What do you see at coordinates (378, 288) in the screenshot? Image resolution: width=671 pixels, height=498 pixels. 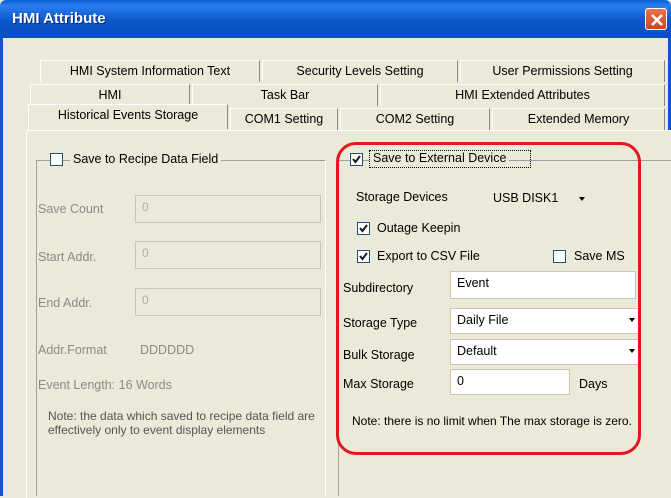 I see `subdirectory-label: Subdirectory` at bounding box center [378, 288].